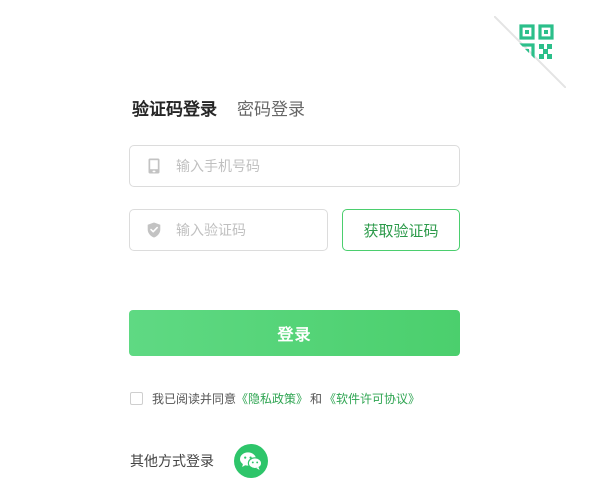 This screenshot has height=481, width=600. Describe the element at coordinates (316, 398) in the screenshot. I see `agreement-and: 和` at that location.